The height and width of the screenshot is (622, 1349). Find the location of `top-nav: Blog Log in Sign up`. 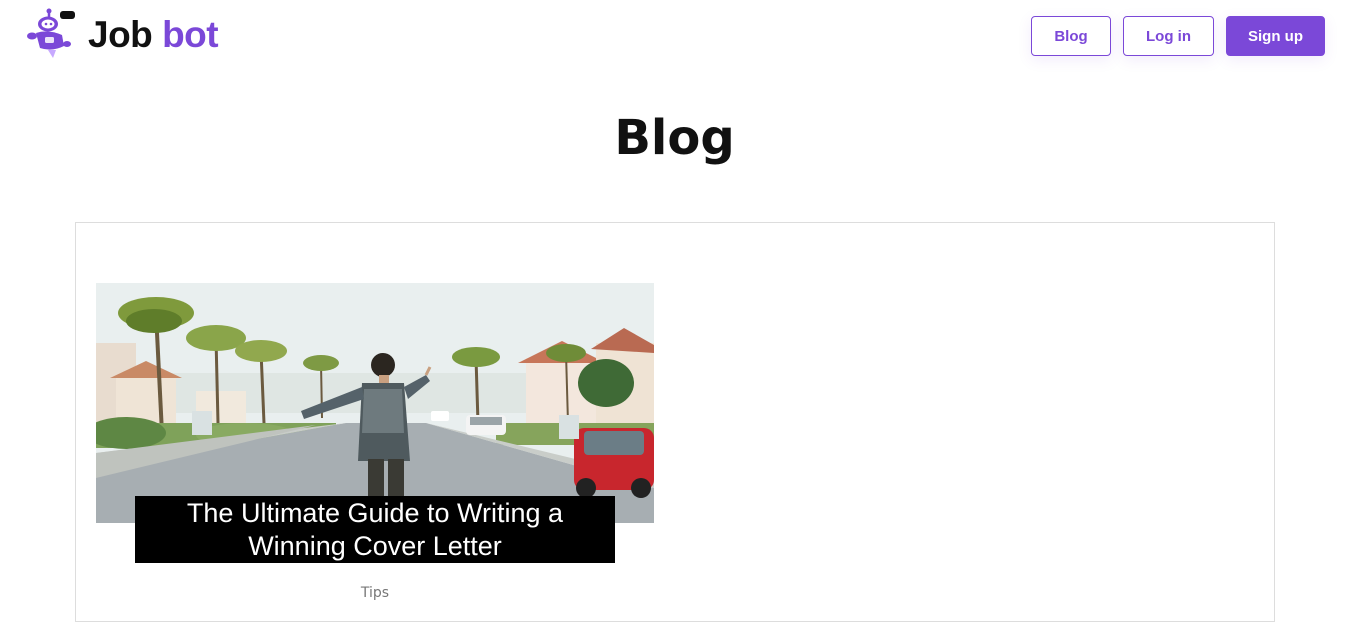

top-nav: Blog Log in Sign up is located at coordinates (1178, 36).